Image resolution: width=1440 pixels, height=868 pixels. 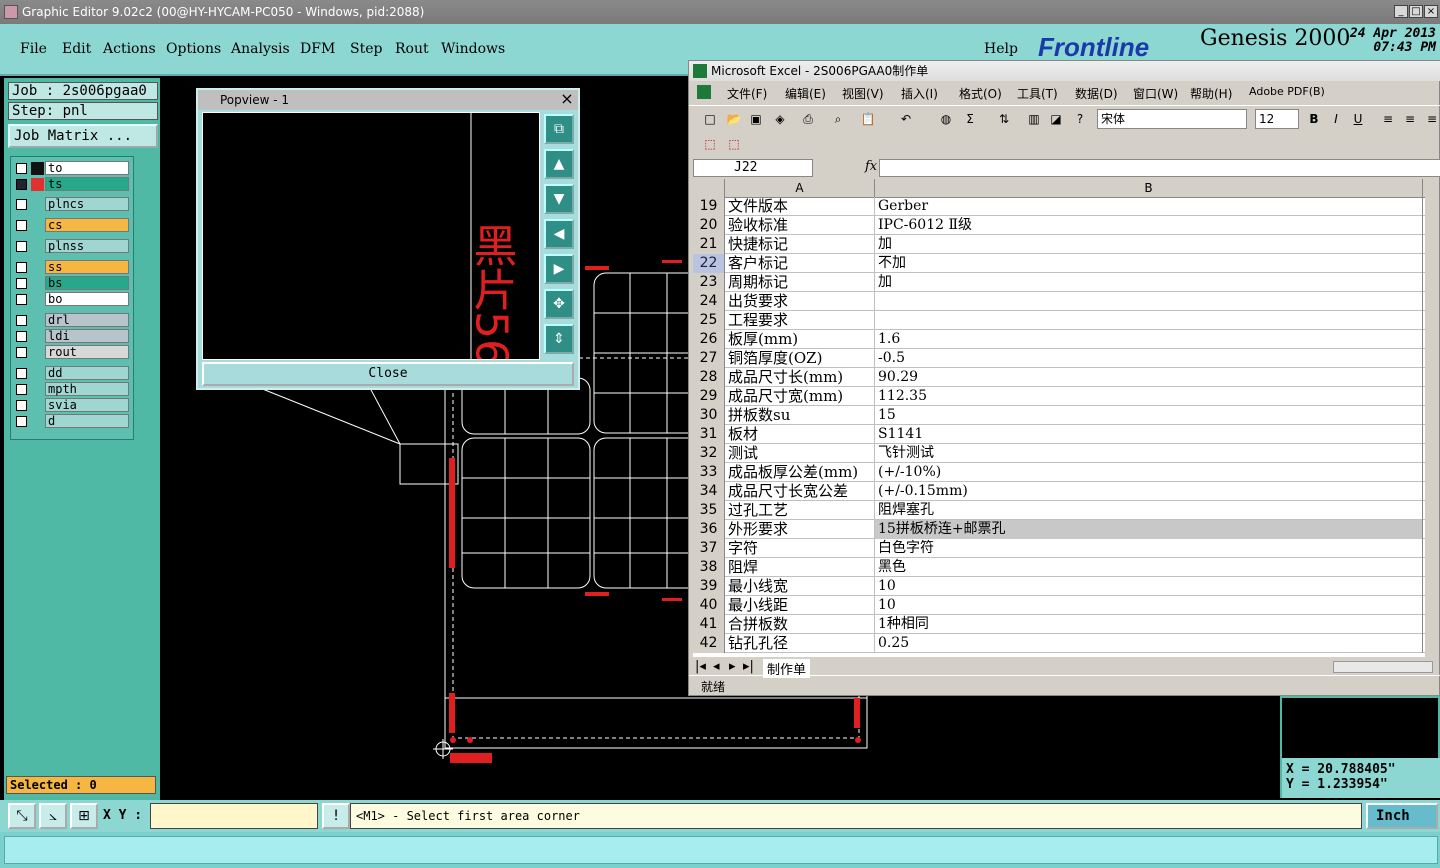 What do you see at coordinates (800, 643) in the screenshot?
I see `cell-a: 钻孔孔径` at bounding box center [800, 643].